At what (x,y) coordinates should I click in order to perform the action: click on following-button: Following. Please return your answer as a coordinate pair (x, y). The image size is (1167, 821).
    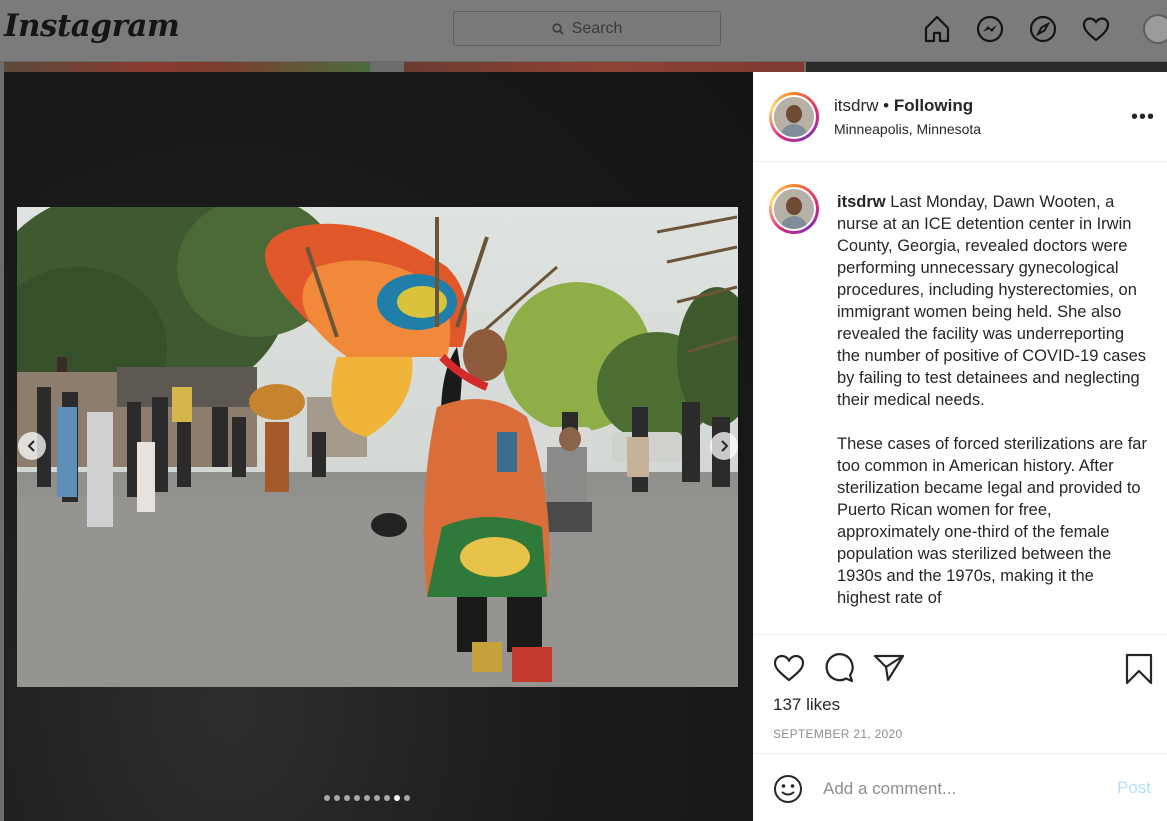
    Looking at the image, I should click on (933, 105).